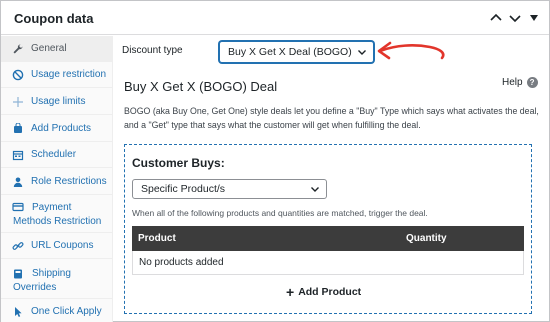 The image size is (550, 322). I want to click on table-header: Product Quantity, so click(328, 238).